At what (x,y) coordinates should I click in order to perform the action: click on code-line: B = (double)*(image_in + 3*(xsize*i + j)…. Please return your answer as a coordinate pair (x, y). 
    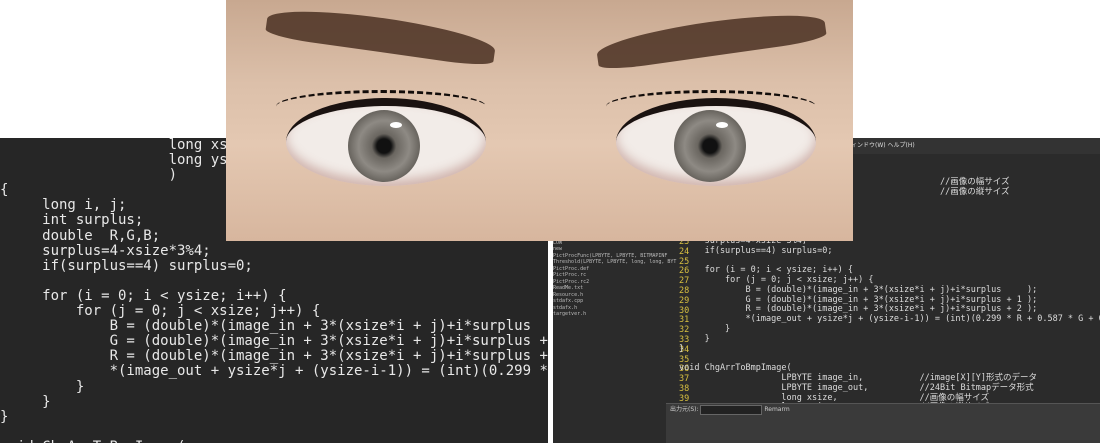
    Looking at the image, I should click on (274, 326).